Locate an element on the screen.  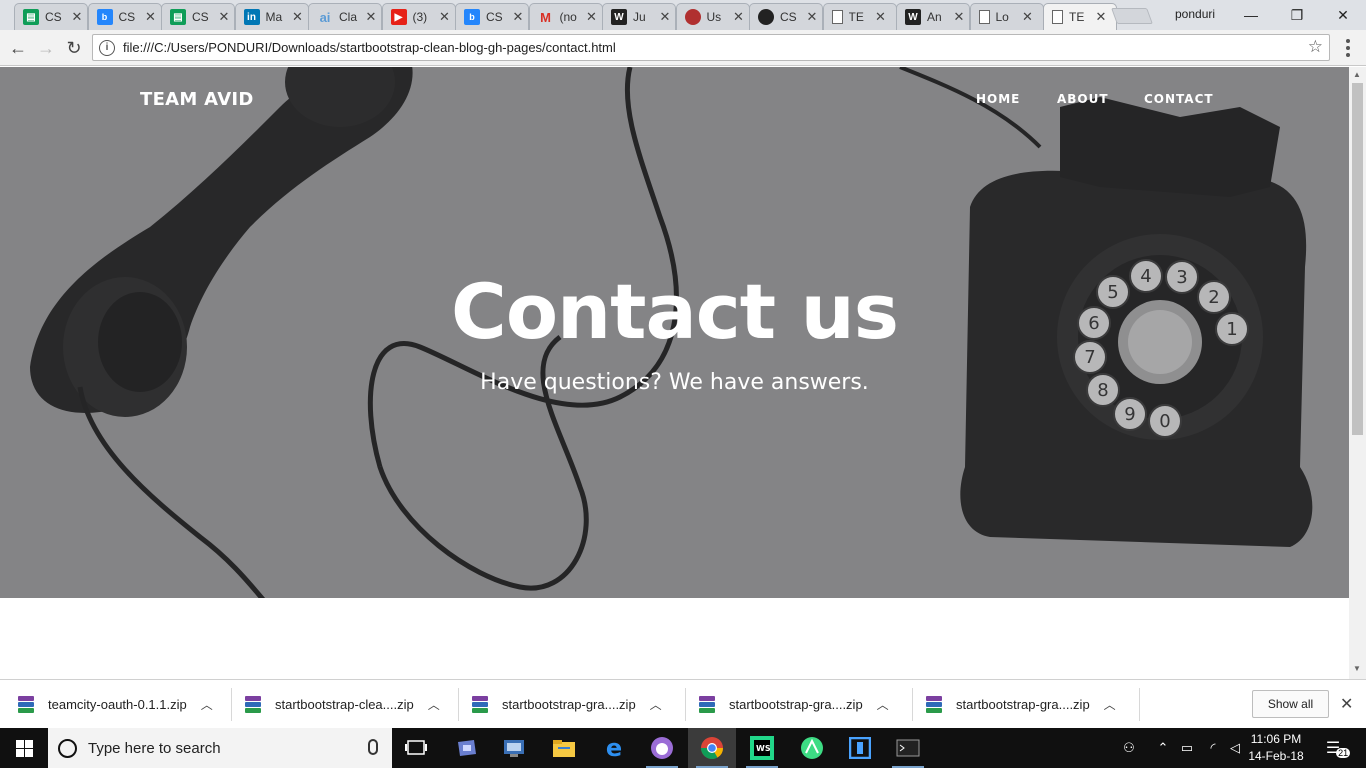
close-window-button: ✕ is located at coordinates (1343, 15).